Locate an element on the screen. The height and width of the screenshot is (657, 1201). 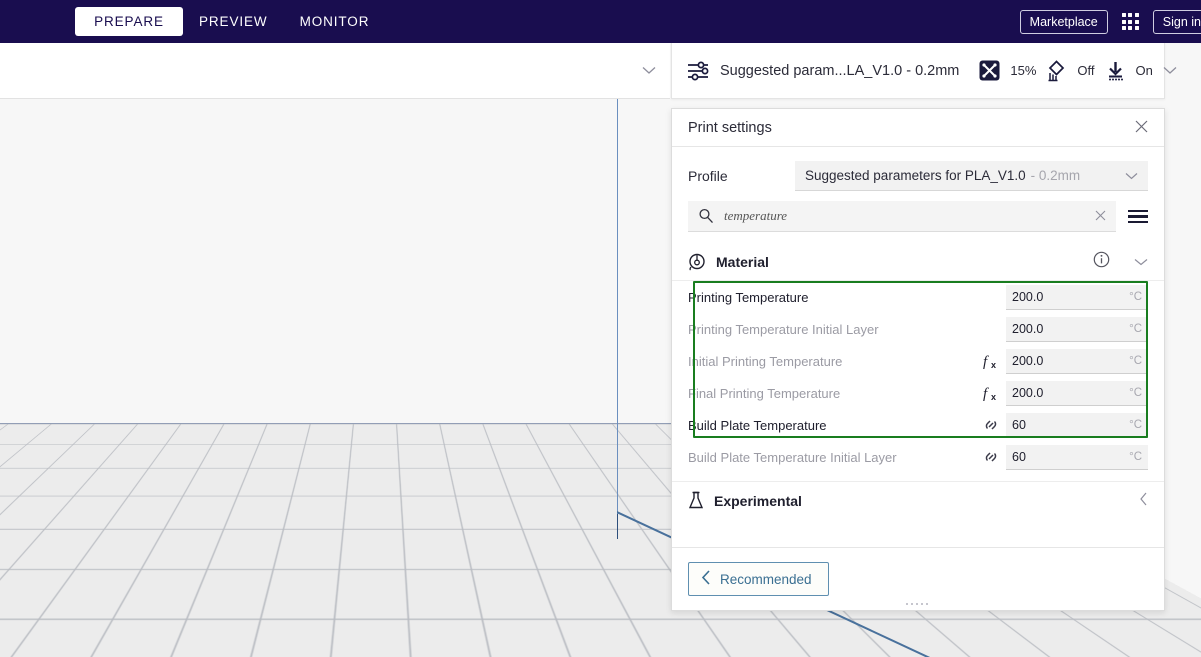
adhesion-value: On is located at coordinates (1144, 70).